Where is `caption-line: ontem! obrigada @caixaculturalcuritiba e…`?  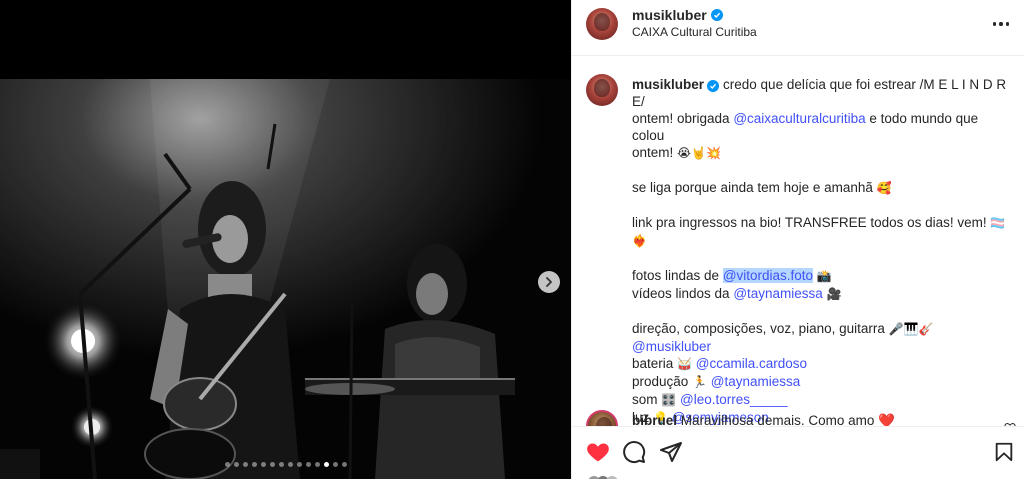 caption-line: ontem! obrigada @caixaculturalcuritiba e… is located at coordinates (823, 127).